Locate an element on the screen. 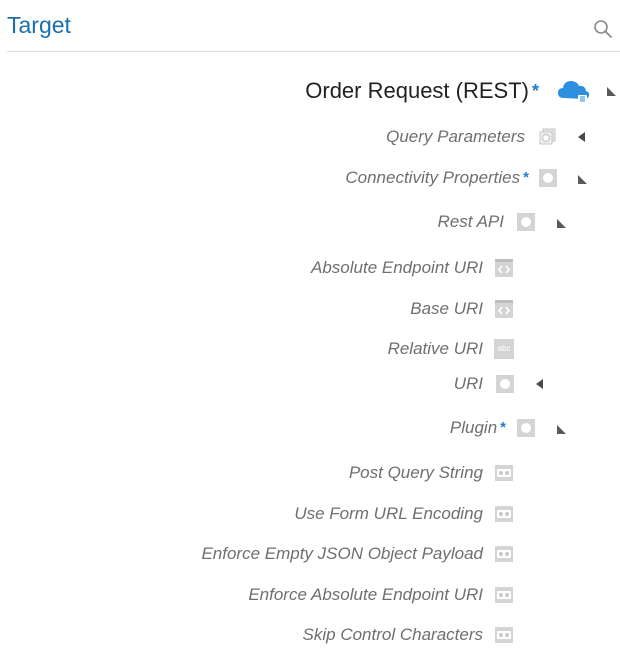 The image size is (620, 666). tree-node-plugin: Plugin * is located at coordinates (310, 428).